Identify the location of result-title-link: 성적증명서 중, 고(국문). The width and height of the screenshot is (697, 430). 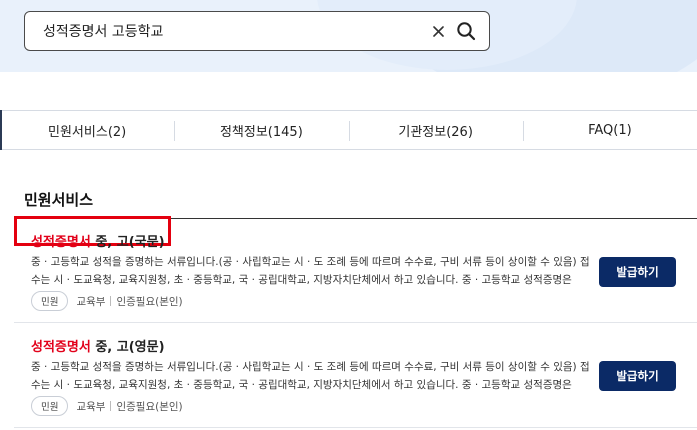
(98, 240).